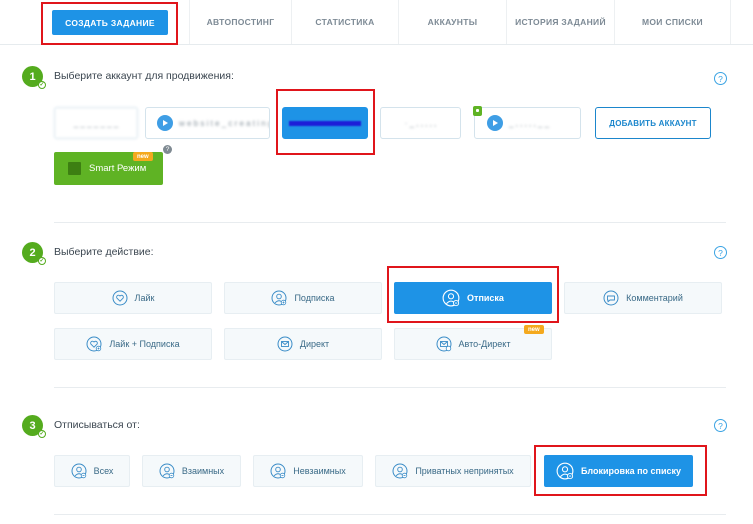  I want to click on heart-plus-icon, so click(94, 344).